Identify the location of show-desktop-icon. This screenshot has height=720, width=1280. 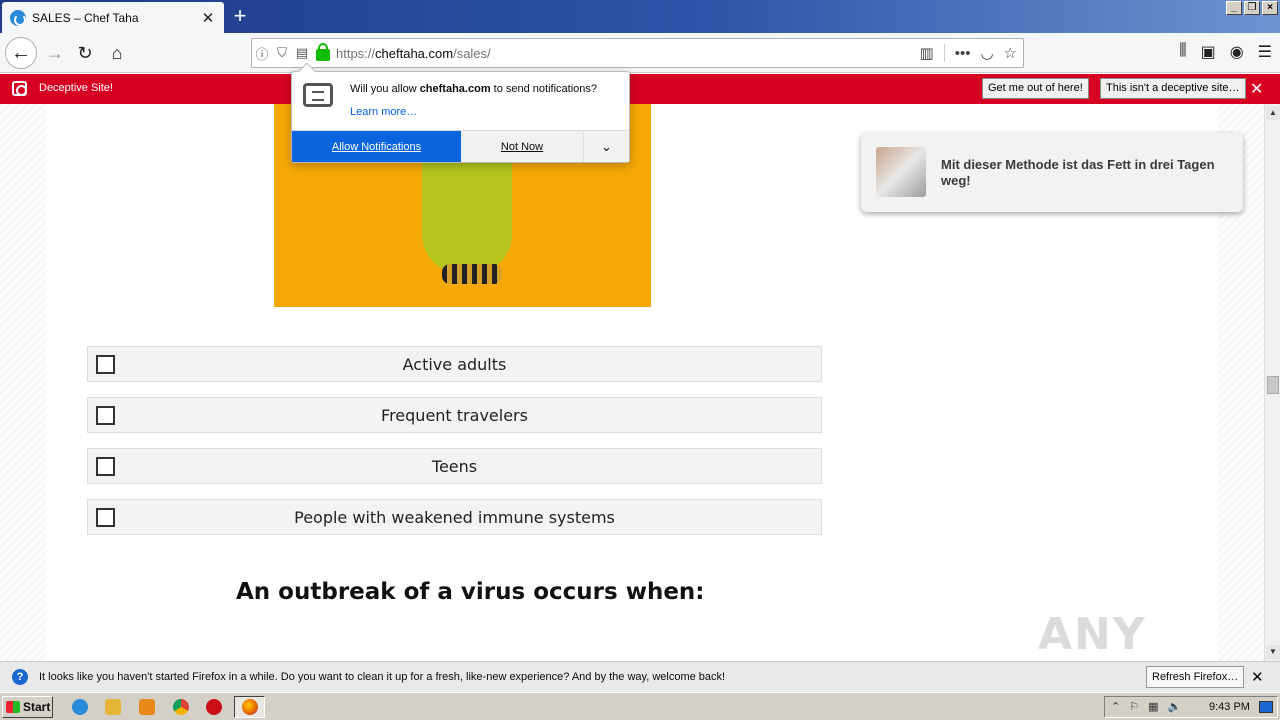
(1266, 707).